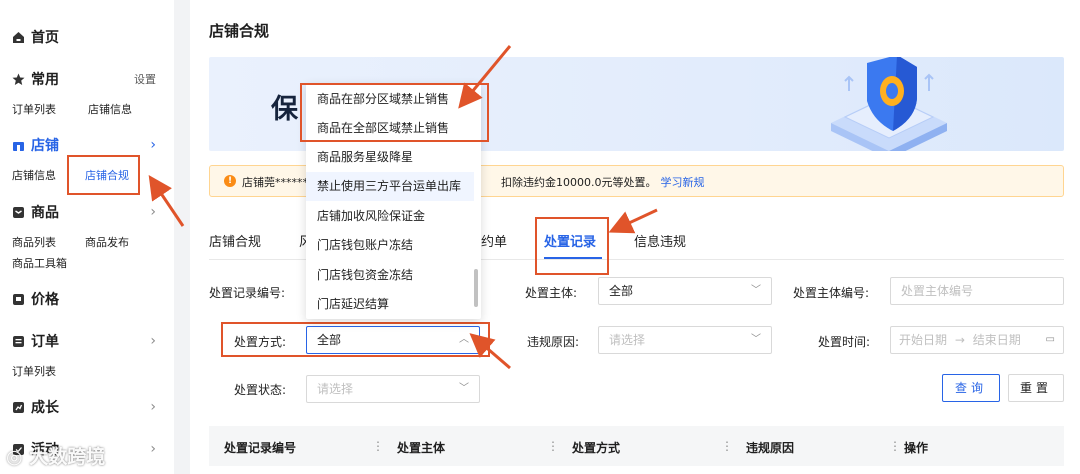 The width and height of the screenshot is (1080, 474). I want to click on dropdown-scrollbar, so click(476, 288).